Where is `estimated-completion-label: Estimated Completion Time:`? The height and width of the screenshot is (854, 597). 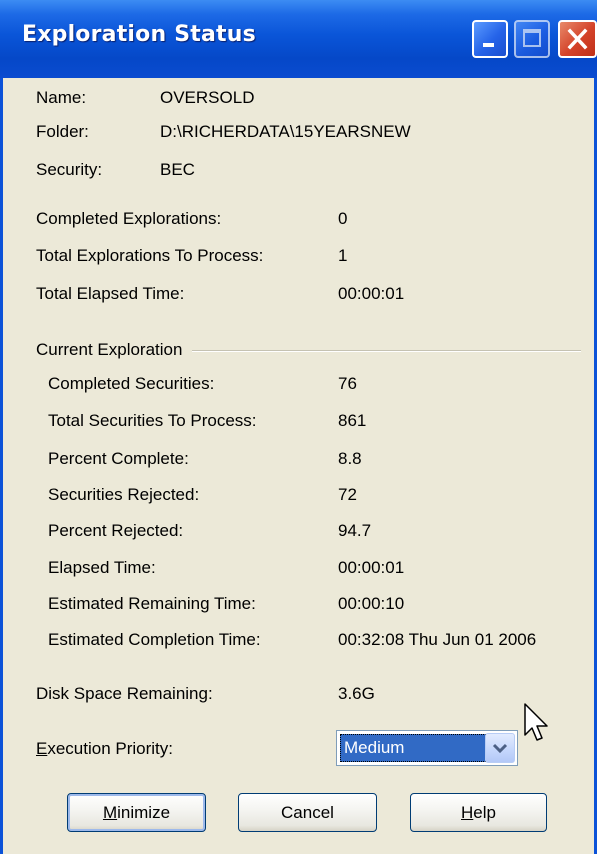
estimated-completion-label: Estimated Completion Time: is located at coordinates (154, 639).